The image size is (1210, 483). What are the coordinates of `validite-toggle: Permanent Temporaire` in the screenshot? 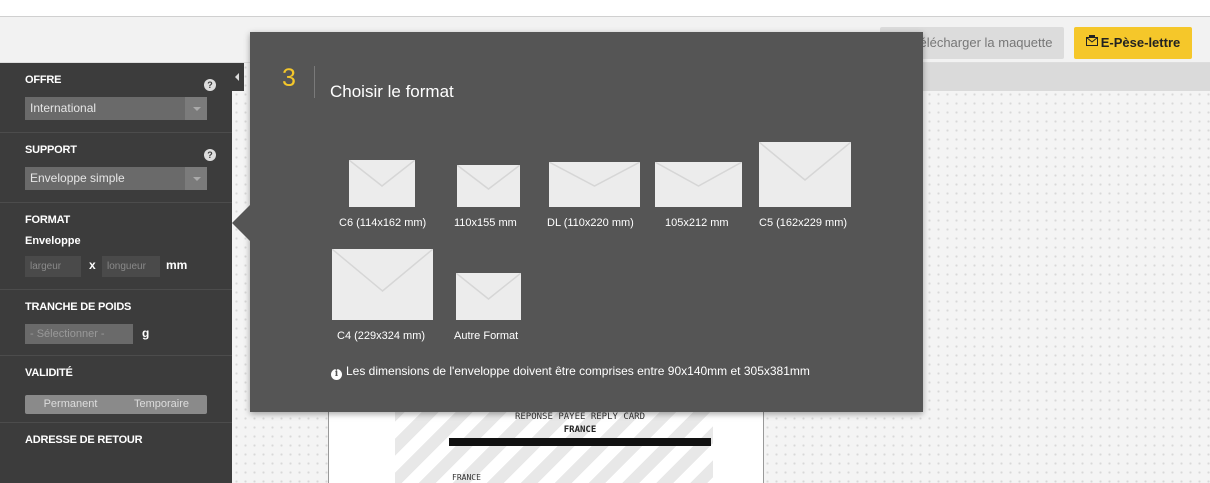 It's located at (116, 404).